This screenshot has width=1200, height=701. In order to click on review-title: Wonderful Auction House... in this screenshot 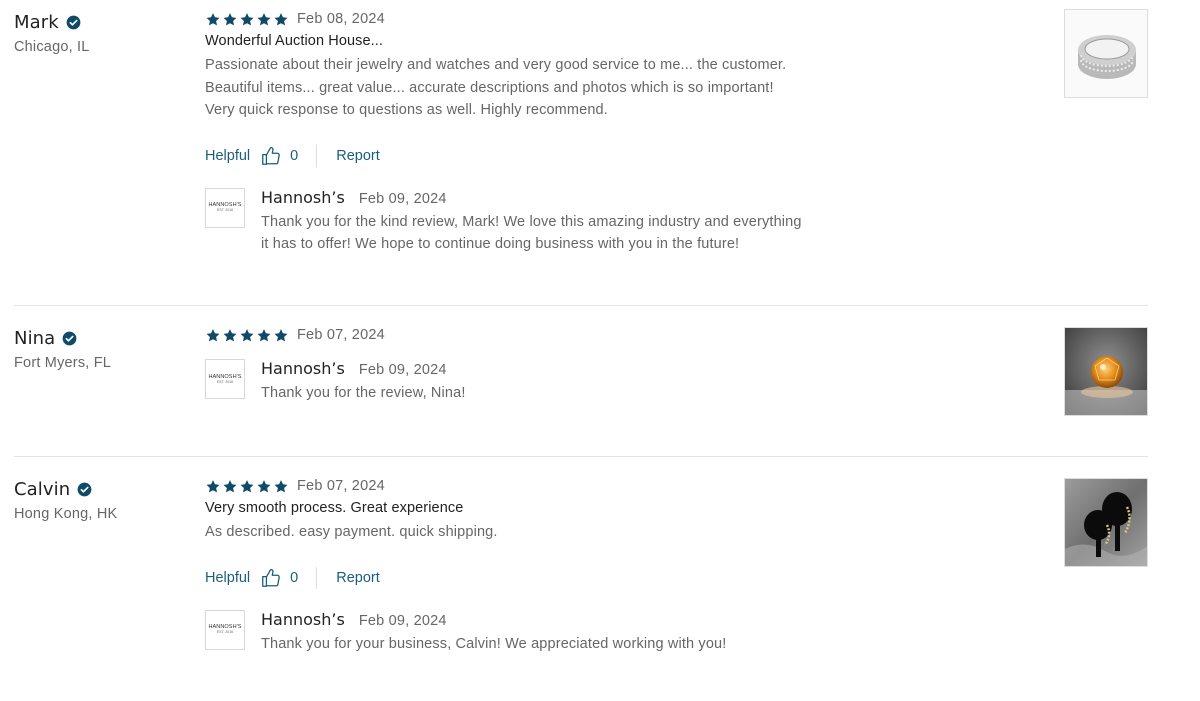, I will do `click(294, 41)`.